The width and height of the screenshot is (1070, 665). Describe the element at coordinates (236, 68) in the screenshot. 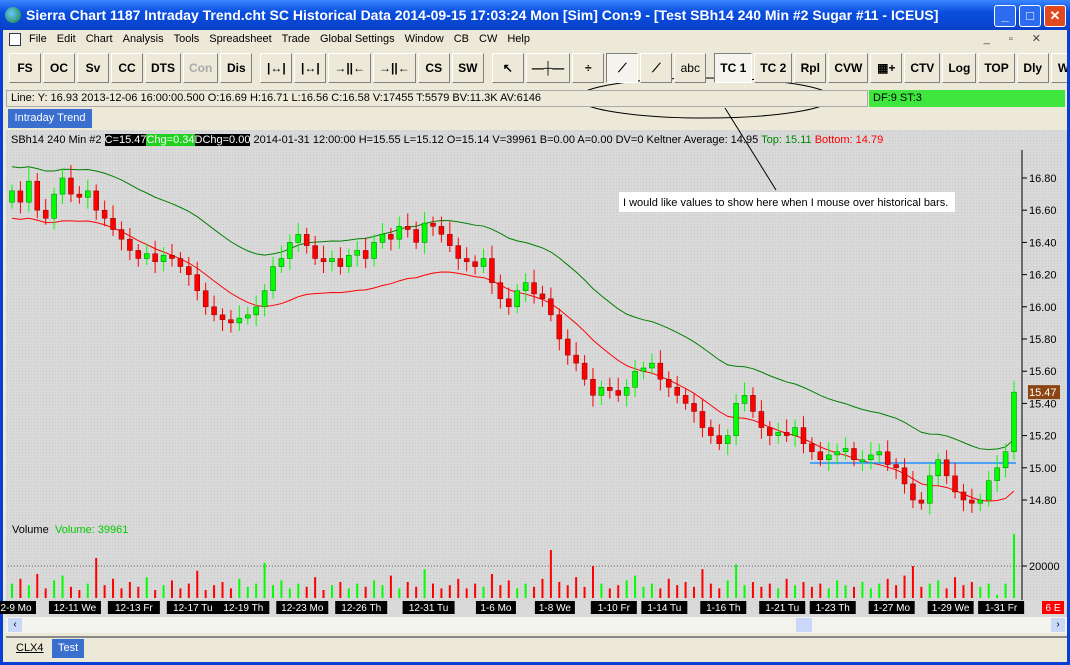

I see `toolbar-button-6: Dis` at that location.